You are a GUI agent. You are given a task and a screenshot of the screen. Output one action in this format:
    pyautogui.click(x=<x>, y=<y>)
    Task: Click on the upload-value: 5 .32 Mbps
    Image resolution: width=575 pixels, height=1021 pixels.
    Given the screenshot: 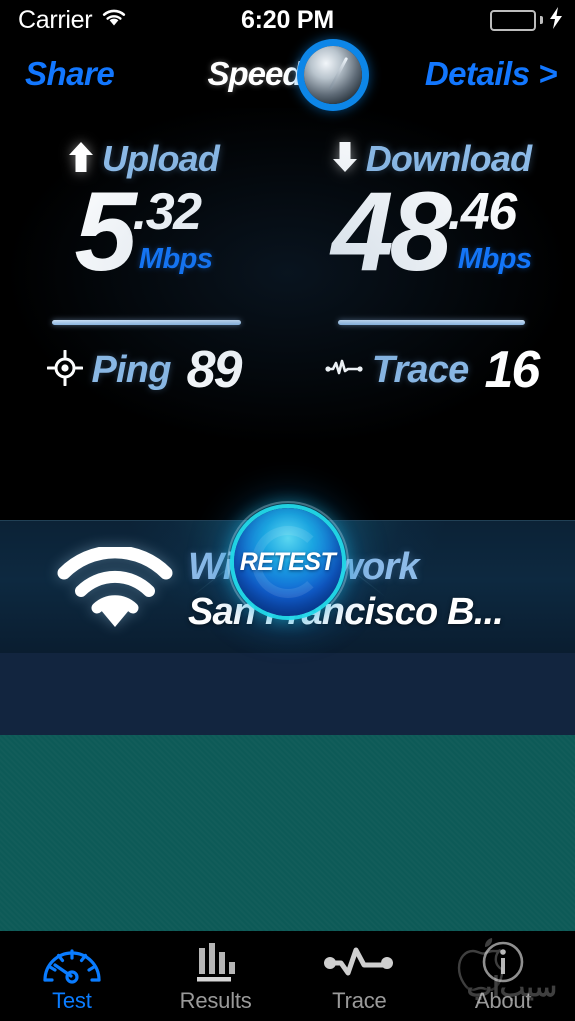 What is the action you would take?
    pyautogui.click(x=143, y=231)
    